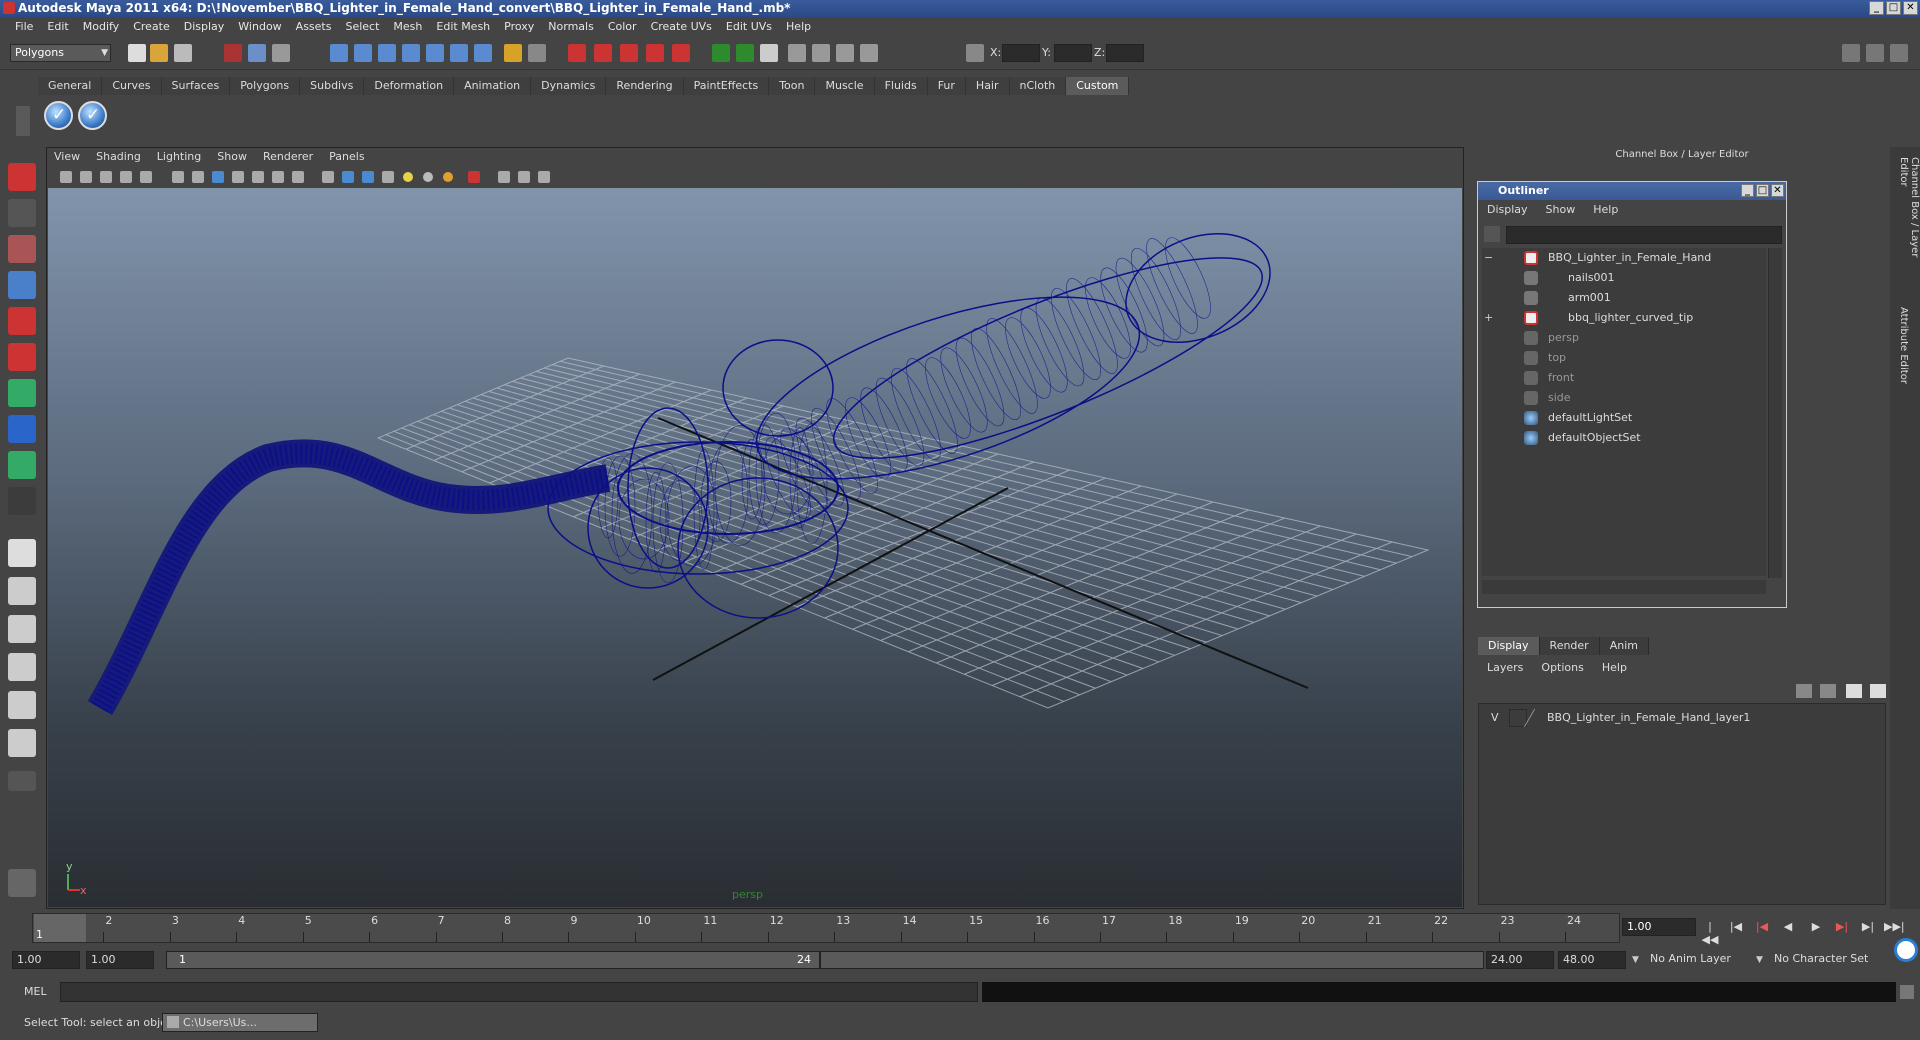  What do you see at coordinates (1777, 190) in the screenshot?
I see `outliner-close-button: ✕` at bounding box center [1777, 190].